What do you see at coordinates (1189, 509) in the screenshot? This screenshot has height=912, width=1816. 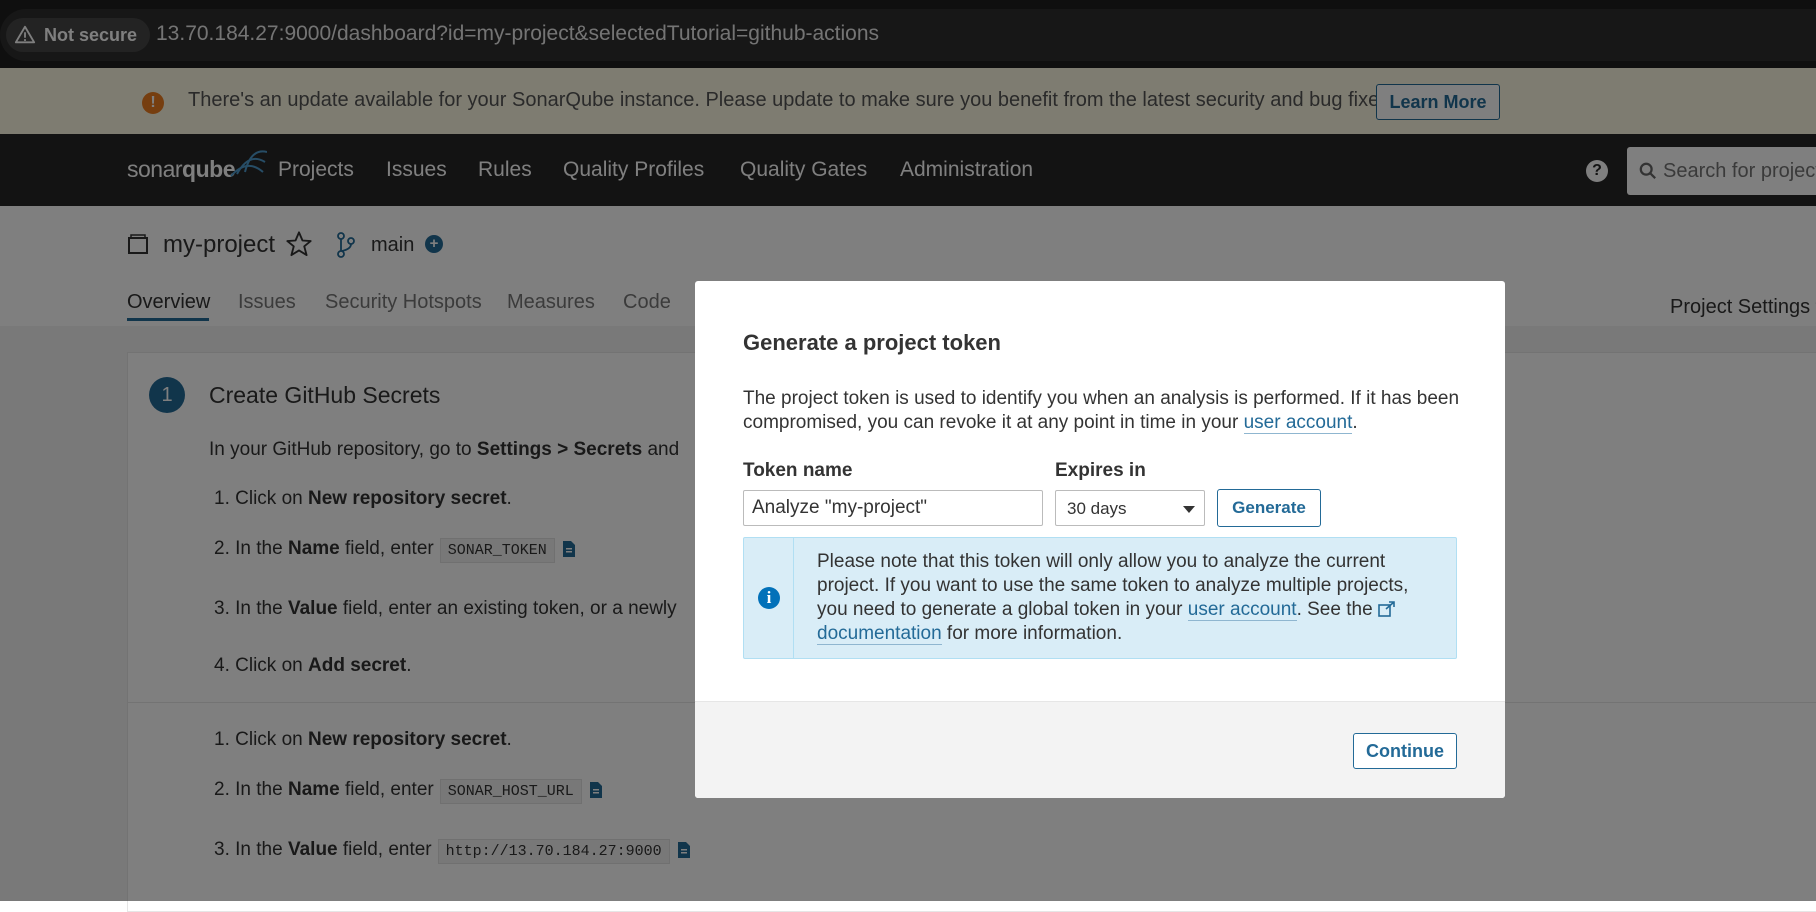 I see `chevron-down-icon` at bounding box center [1189, 509].